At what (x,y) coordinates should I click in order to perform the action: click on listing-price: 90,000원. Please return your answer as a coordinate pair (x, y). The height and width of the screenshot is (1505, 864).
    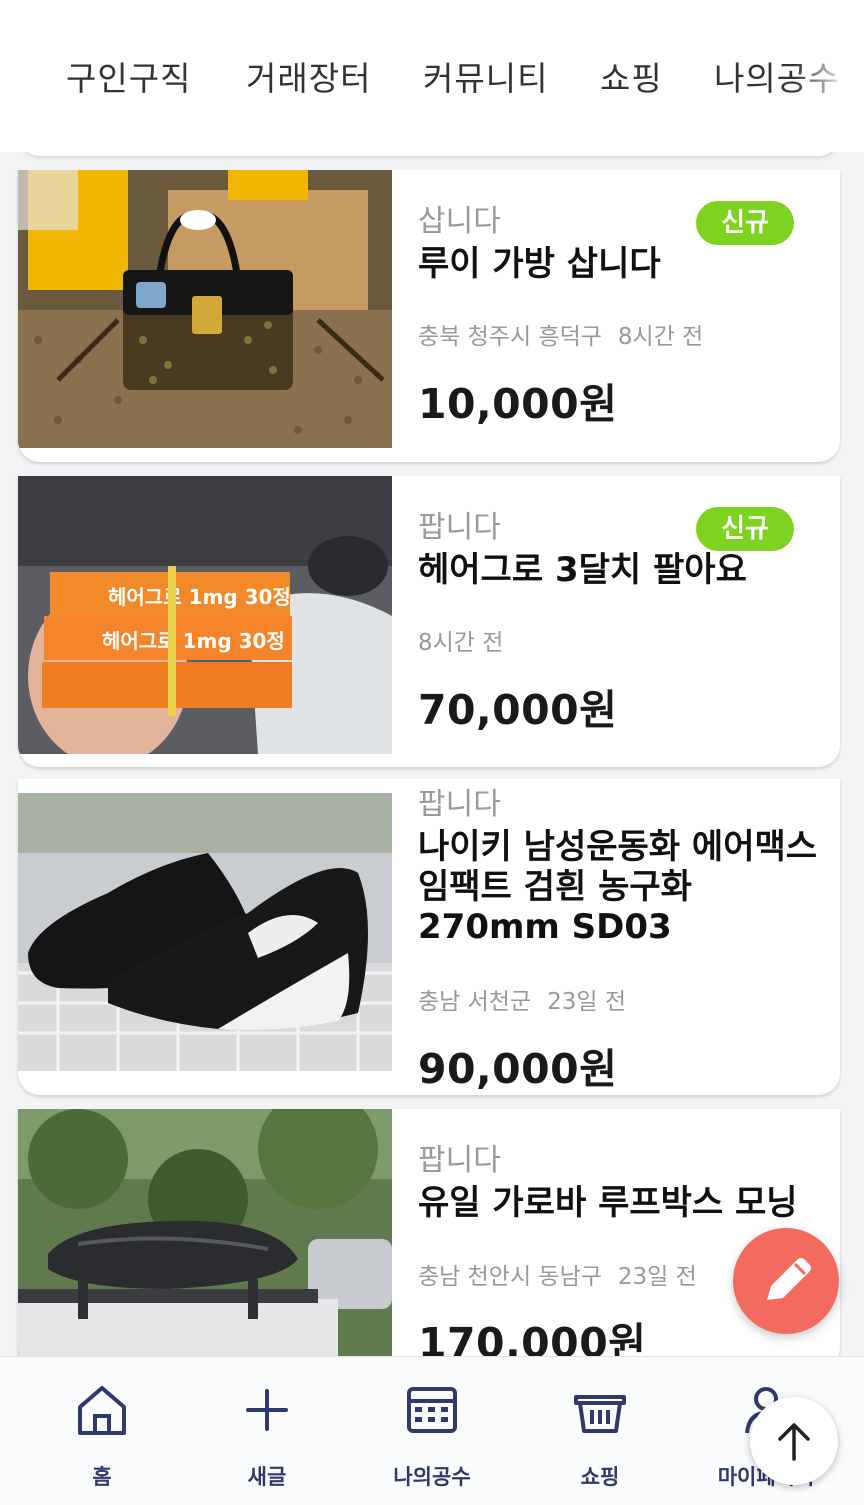
    Looking at the image, I should click on (518, 1069).